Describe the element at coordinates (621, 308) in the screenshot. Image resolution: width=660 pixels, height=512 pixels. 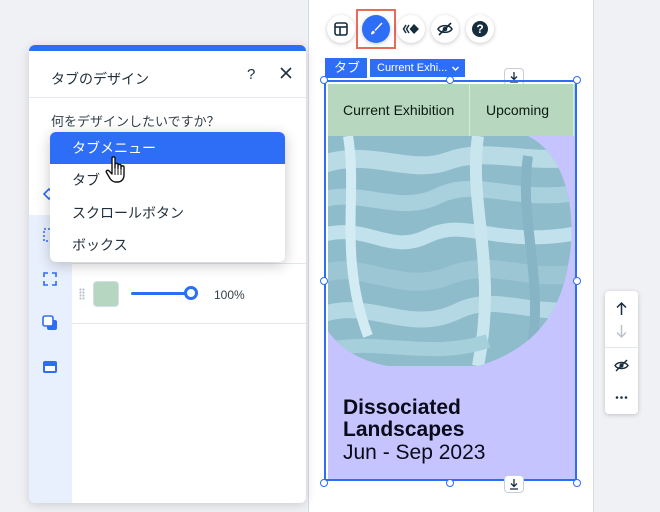
I see `arrow-up-icon` at that location.